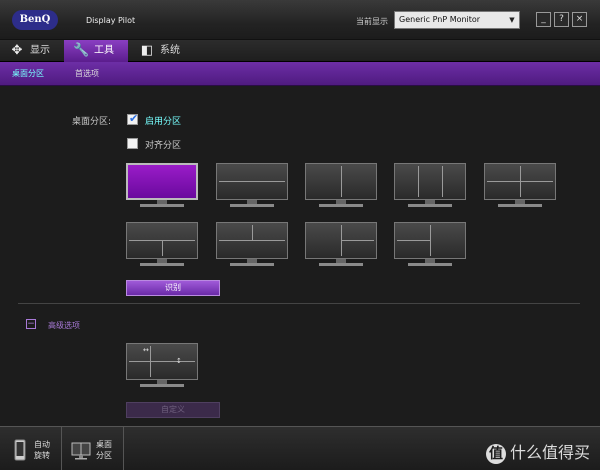 Image resolution: width=600 pixels, height=470 pixels. I want to click on watermark-text: 什么值得买, so click(549, 452).